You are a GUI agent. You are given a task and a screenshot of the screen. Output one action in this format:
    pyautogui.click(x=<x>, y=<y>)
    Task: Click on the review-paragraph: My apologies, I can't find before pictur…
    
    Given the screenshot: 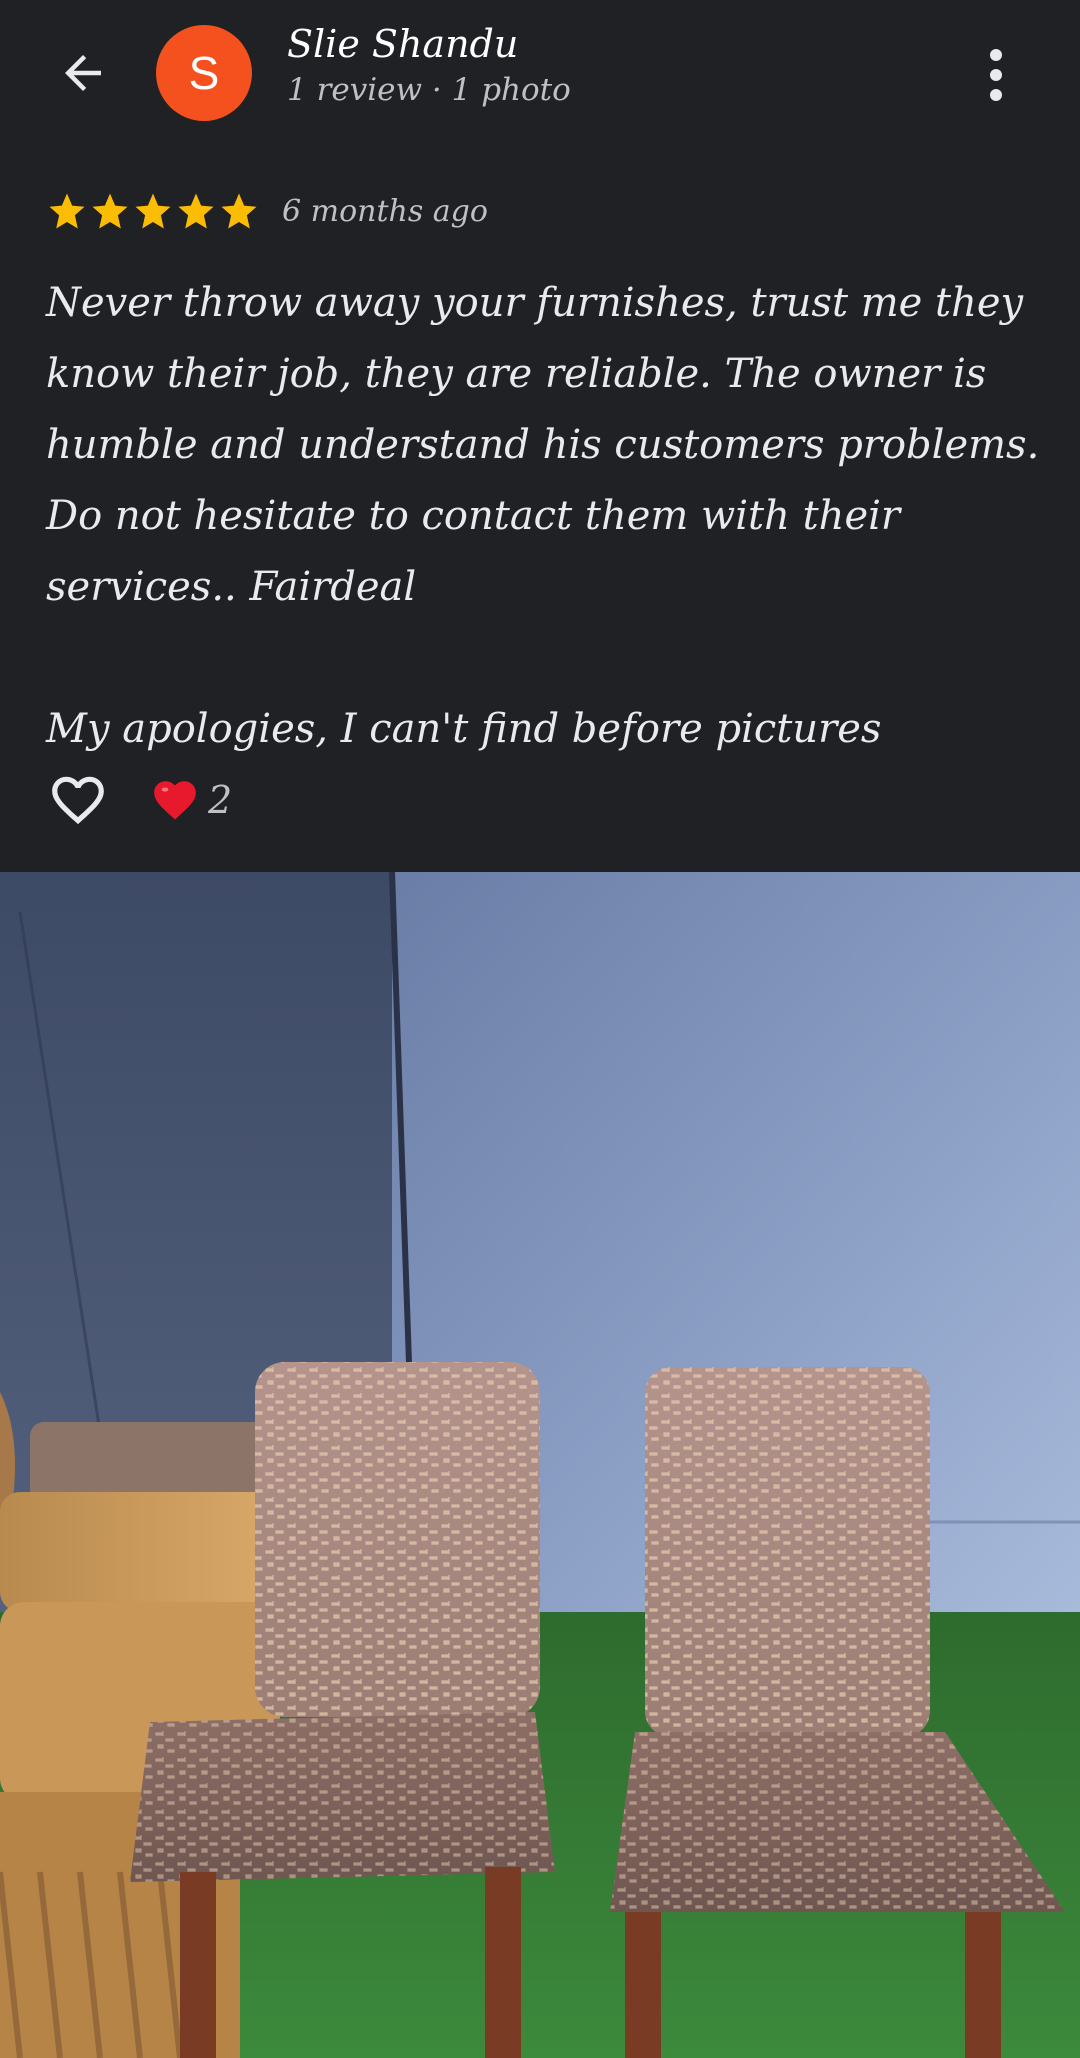 What is the action you would take?
    pyautogui.click(x=464, y=729)
    